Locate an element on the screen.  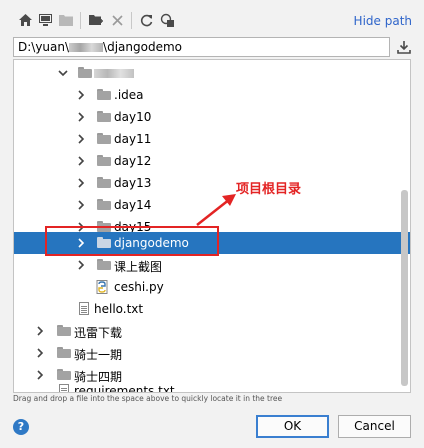
annotation-highlight-box is located at coordinates (132, 241).